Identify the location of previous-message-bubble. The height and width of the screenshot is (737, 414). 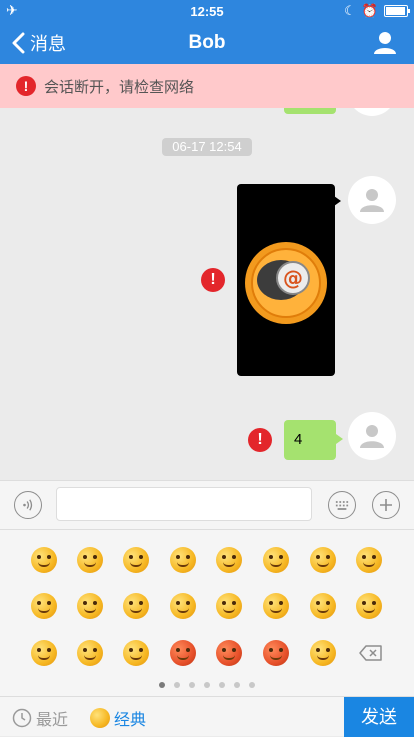
(310, 111).